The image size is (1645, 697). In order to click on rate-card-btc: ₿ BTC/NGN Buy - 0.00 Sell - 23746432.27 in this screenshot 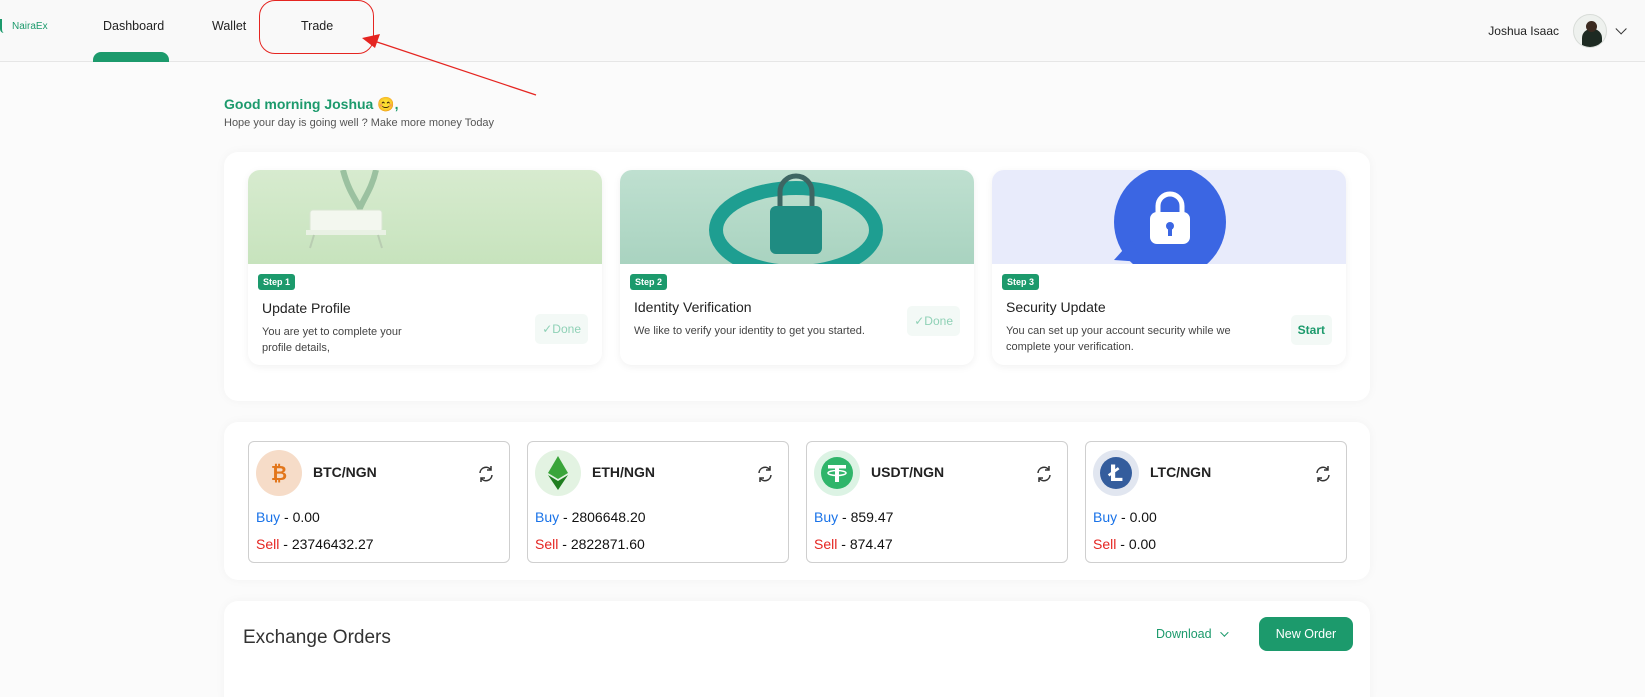, I will do `click(379, 502)`.